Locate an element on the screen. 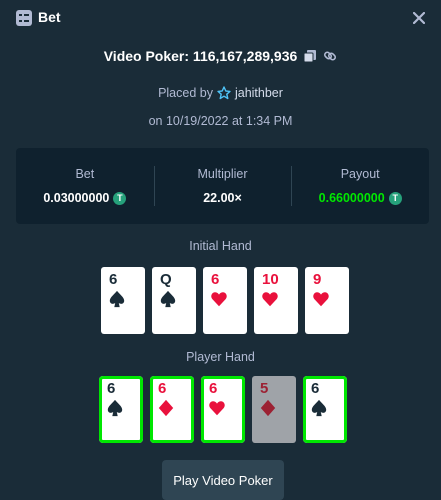 This screenshot has width=441, height=500. stat-bet: Bet 0.03000000 T is located at coordinates (85, 186).